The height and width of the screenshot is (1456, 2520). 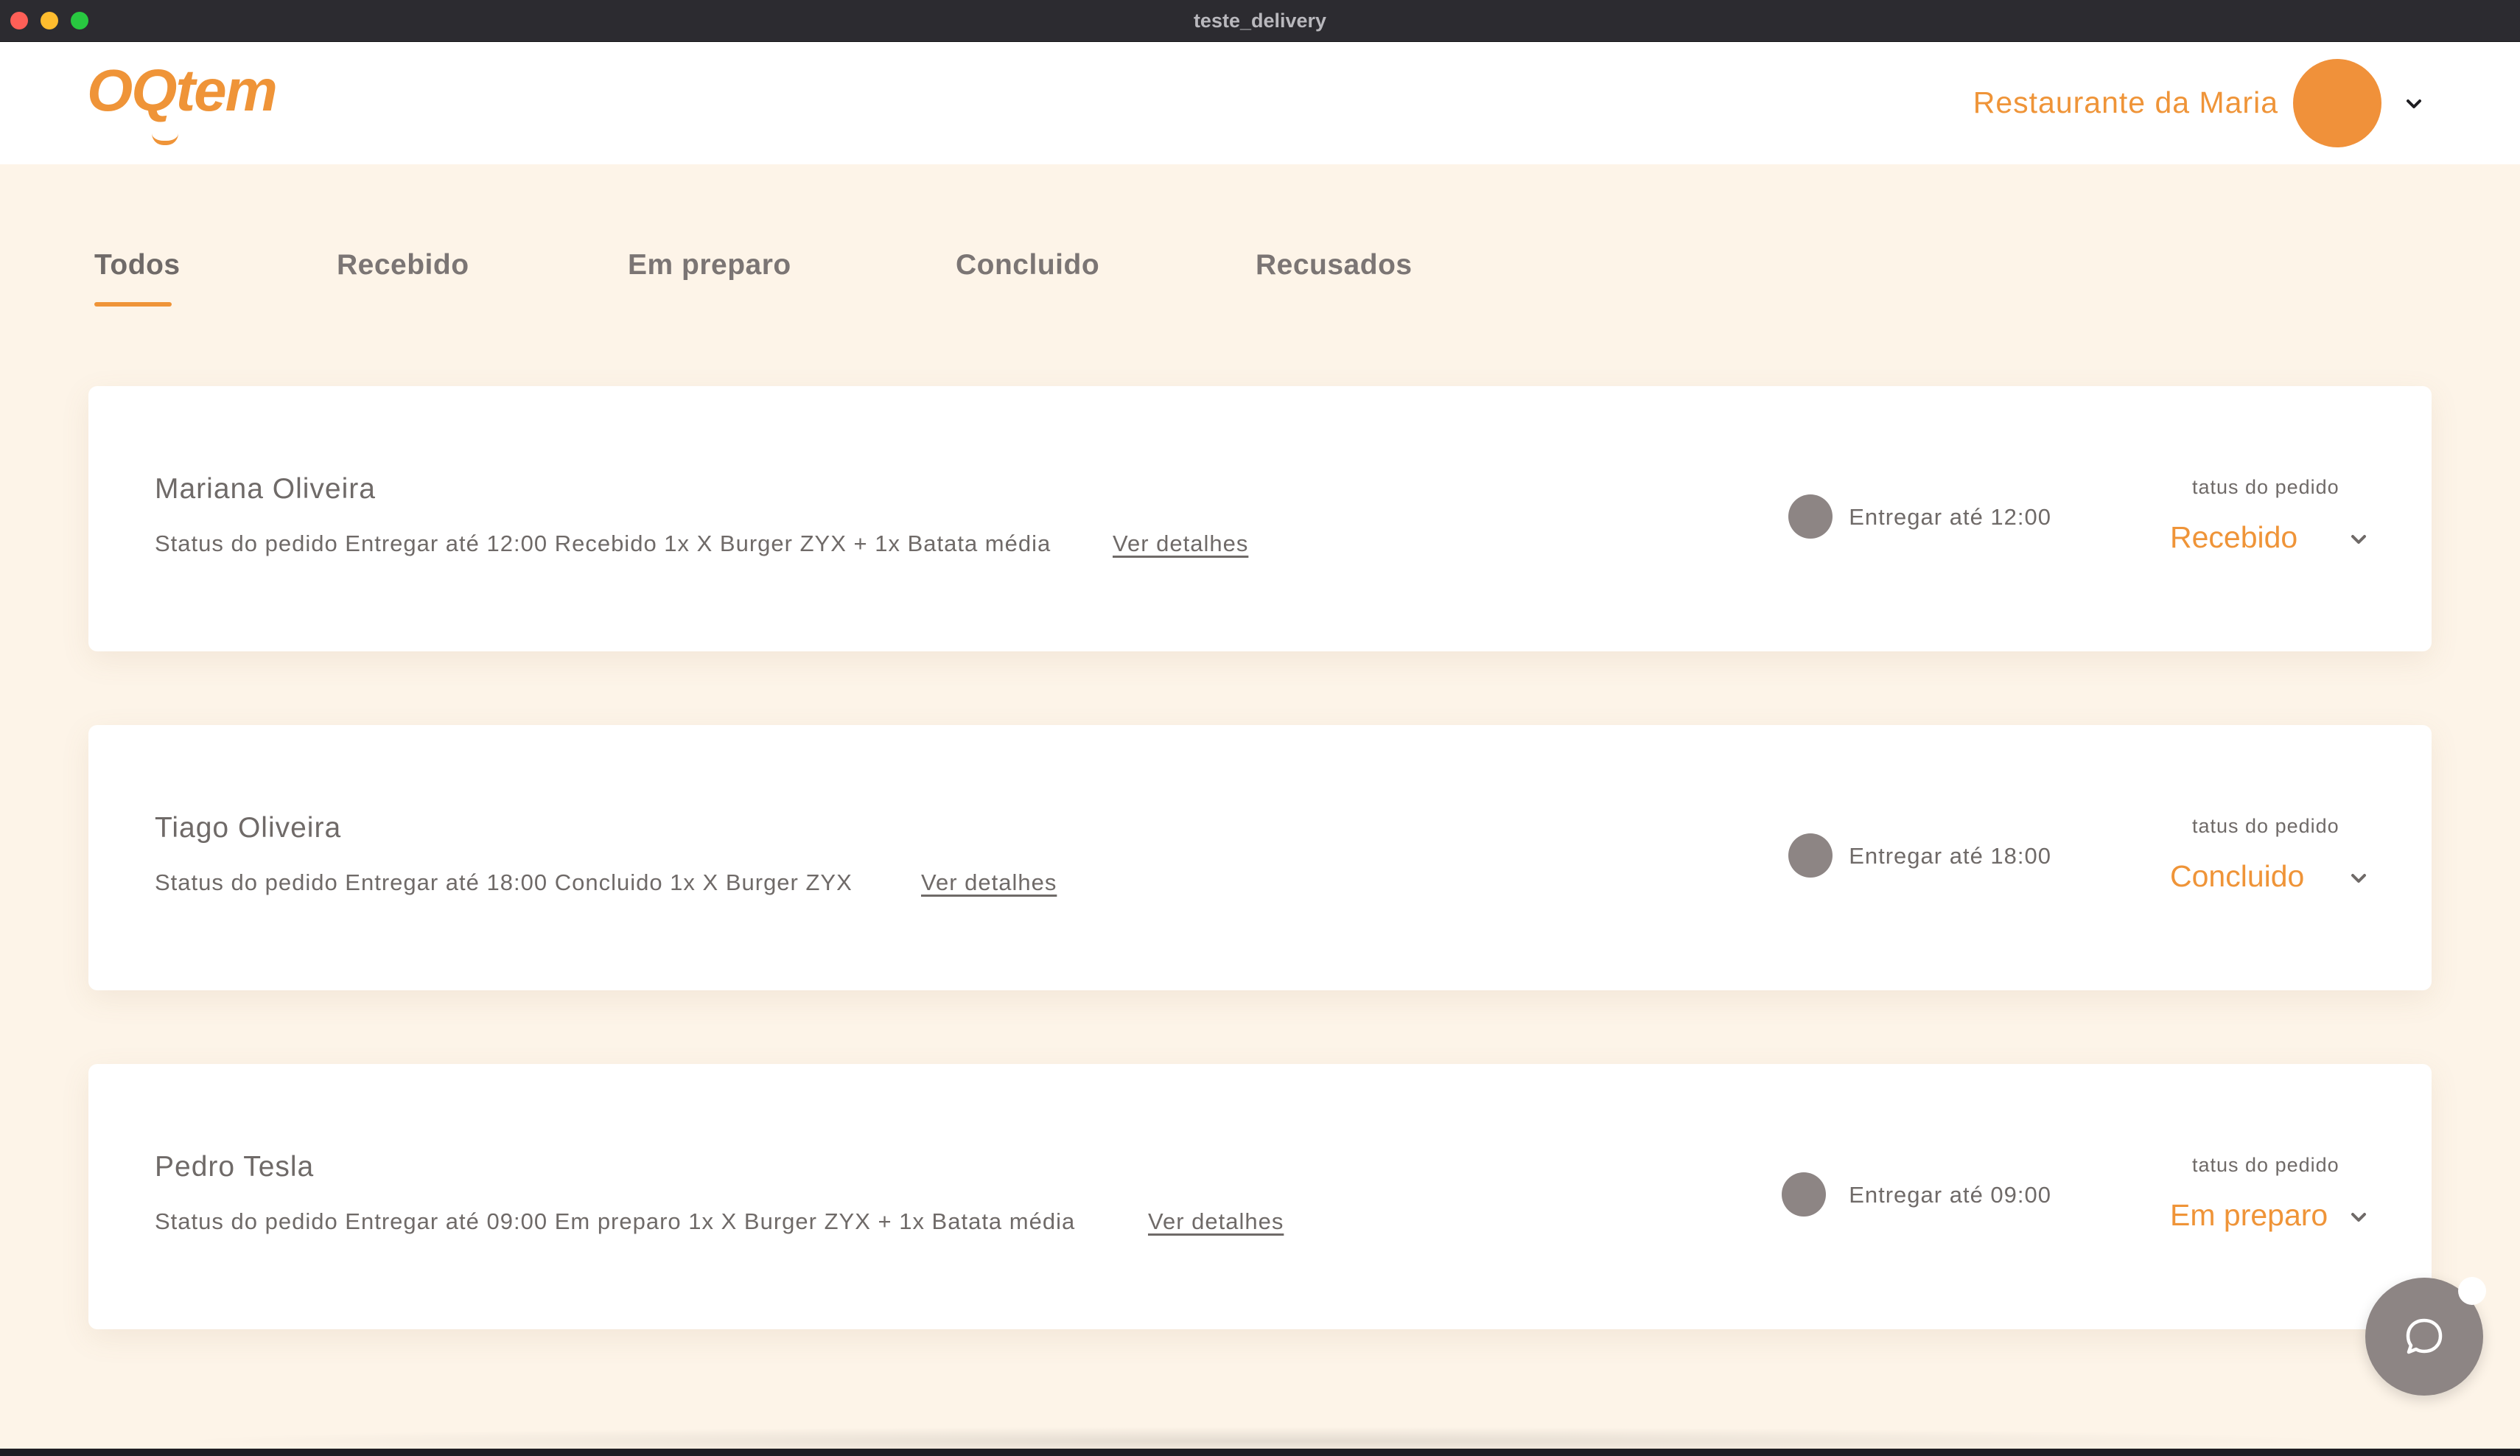 I want to click on app-logo: OQtem, so click(x=182, y=90).